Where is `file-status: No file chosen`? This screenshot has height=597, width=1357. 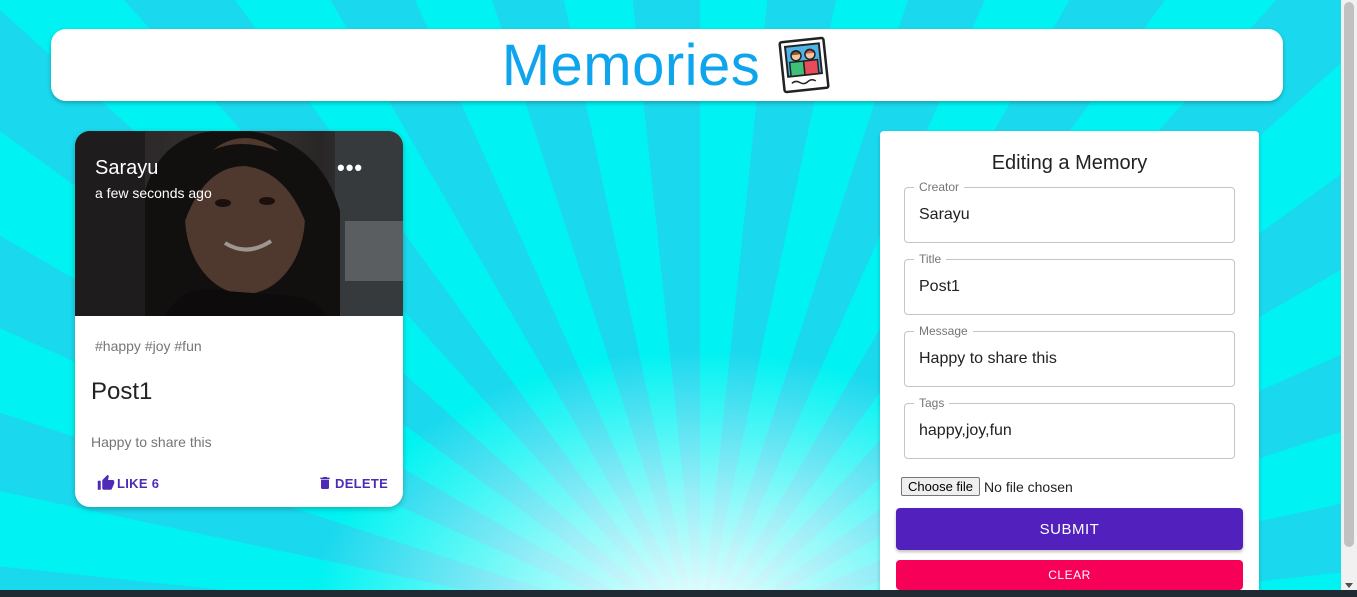 file-status: No file chosen is located at coordinates (1028, 486).